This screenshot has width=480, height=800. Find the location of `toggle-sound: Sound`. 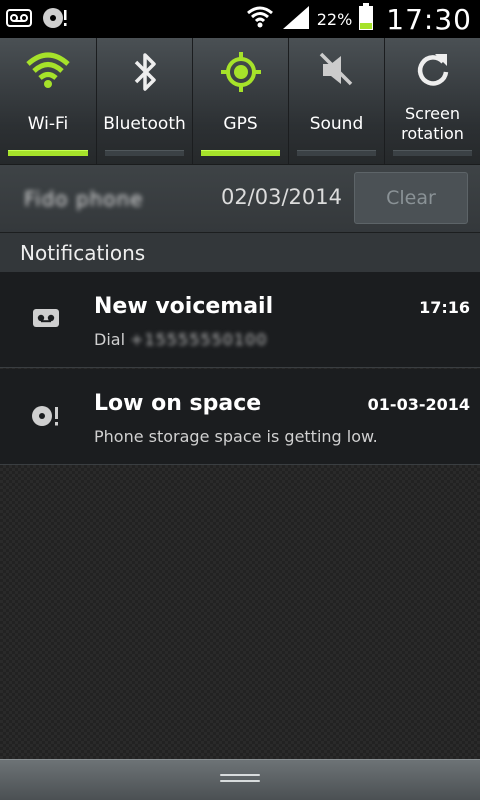

toggle-sound: Sound is located at coordinates (336, 101).